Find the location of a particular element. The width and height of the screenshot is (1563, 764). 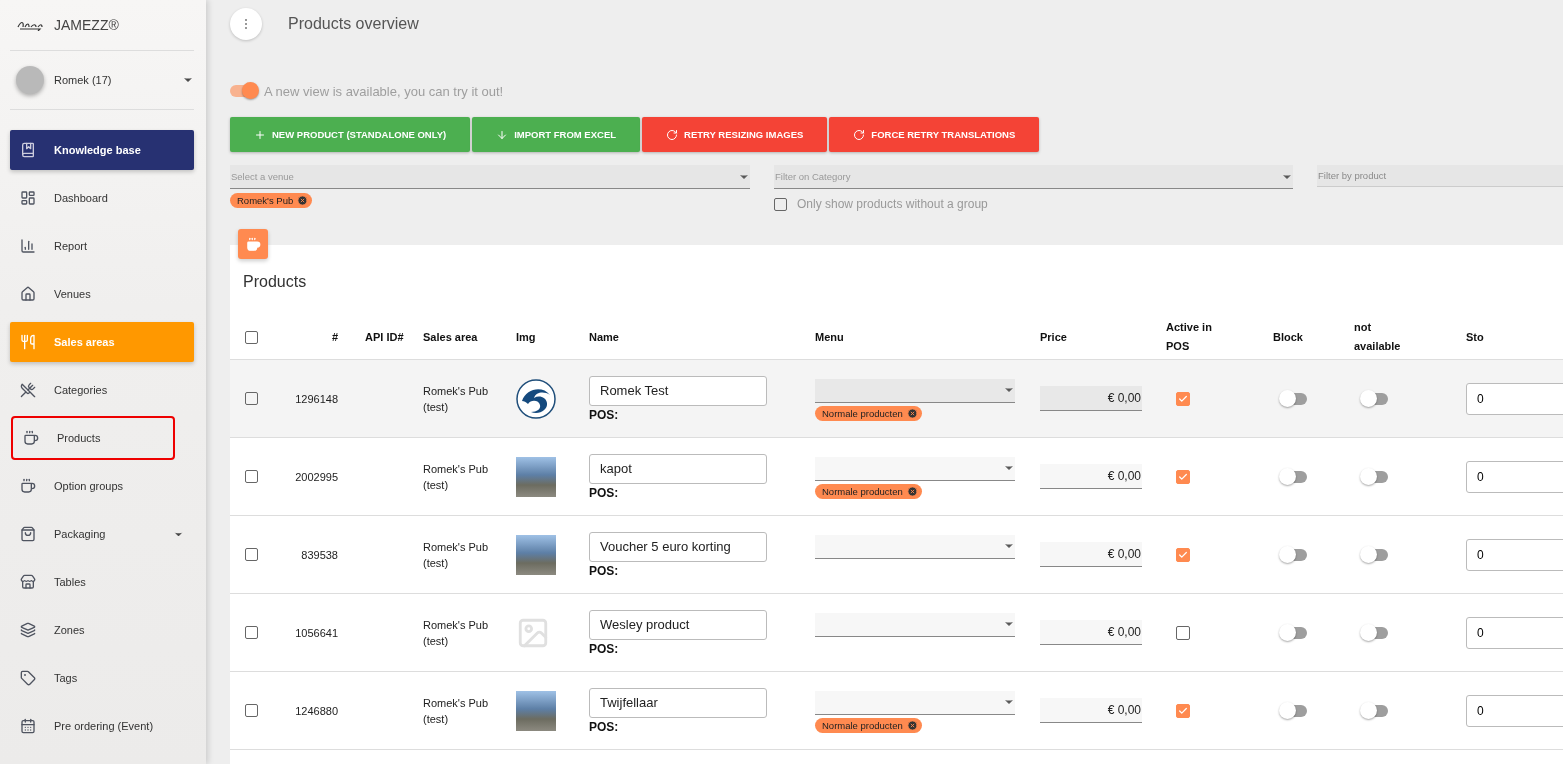

product-filter-field: Filter by product is located at coordinates (1440, 176).